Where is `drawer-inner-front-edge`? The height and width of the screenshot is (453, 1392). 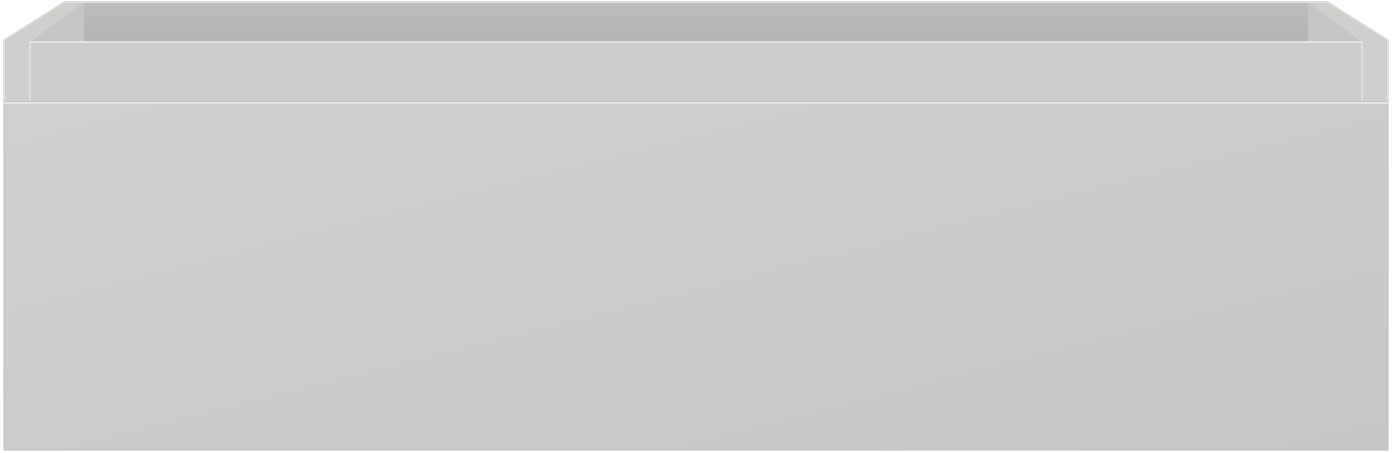 drawer-inner-front-edge is located at coordinates (696, 72).